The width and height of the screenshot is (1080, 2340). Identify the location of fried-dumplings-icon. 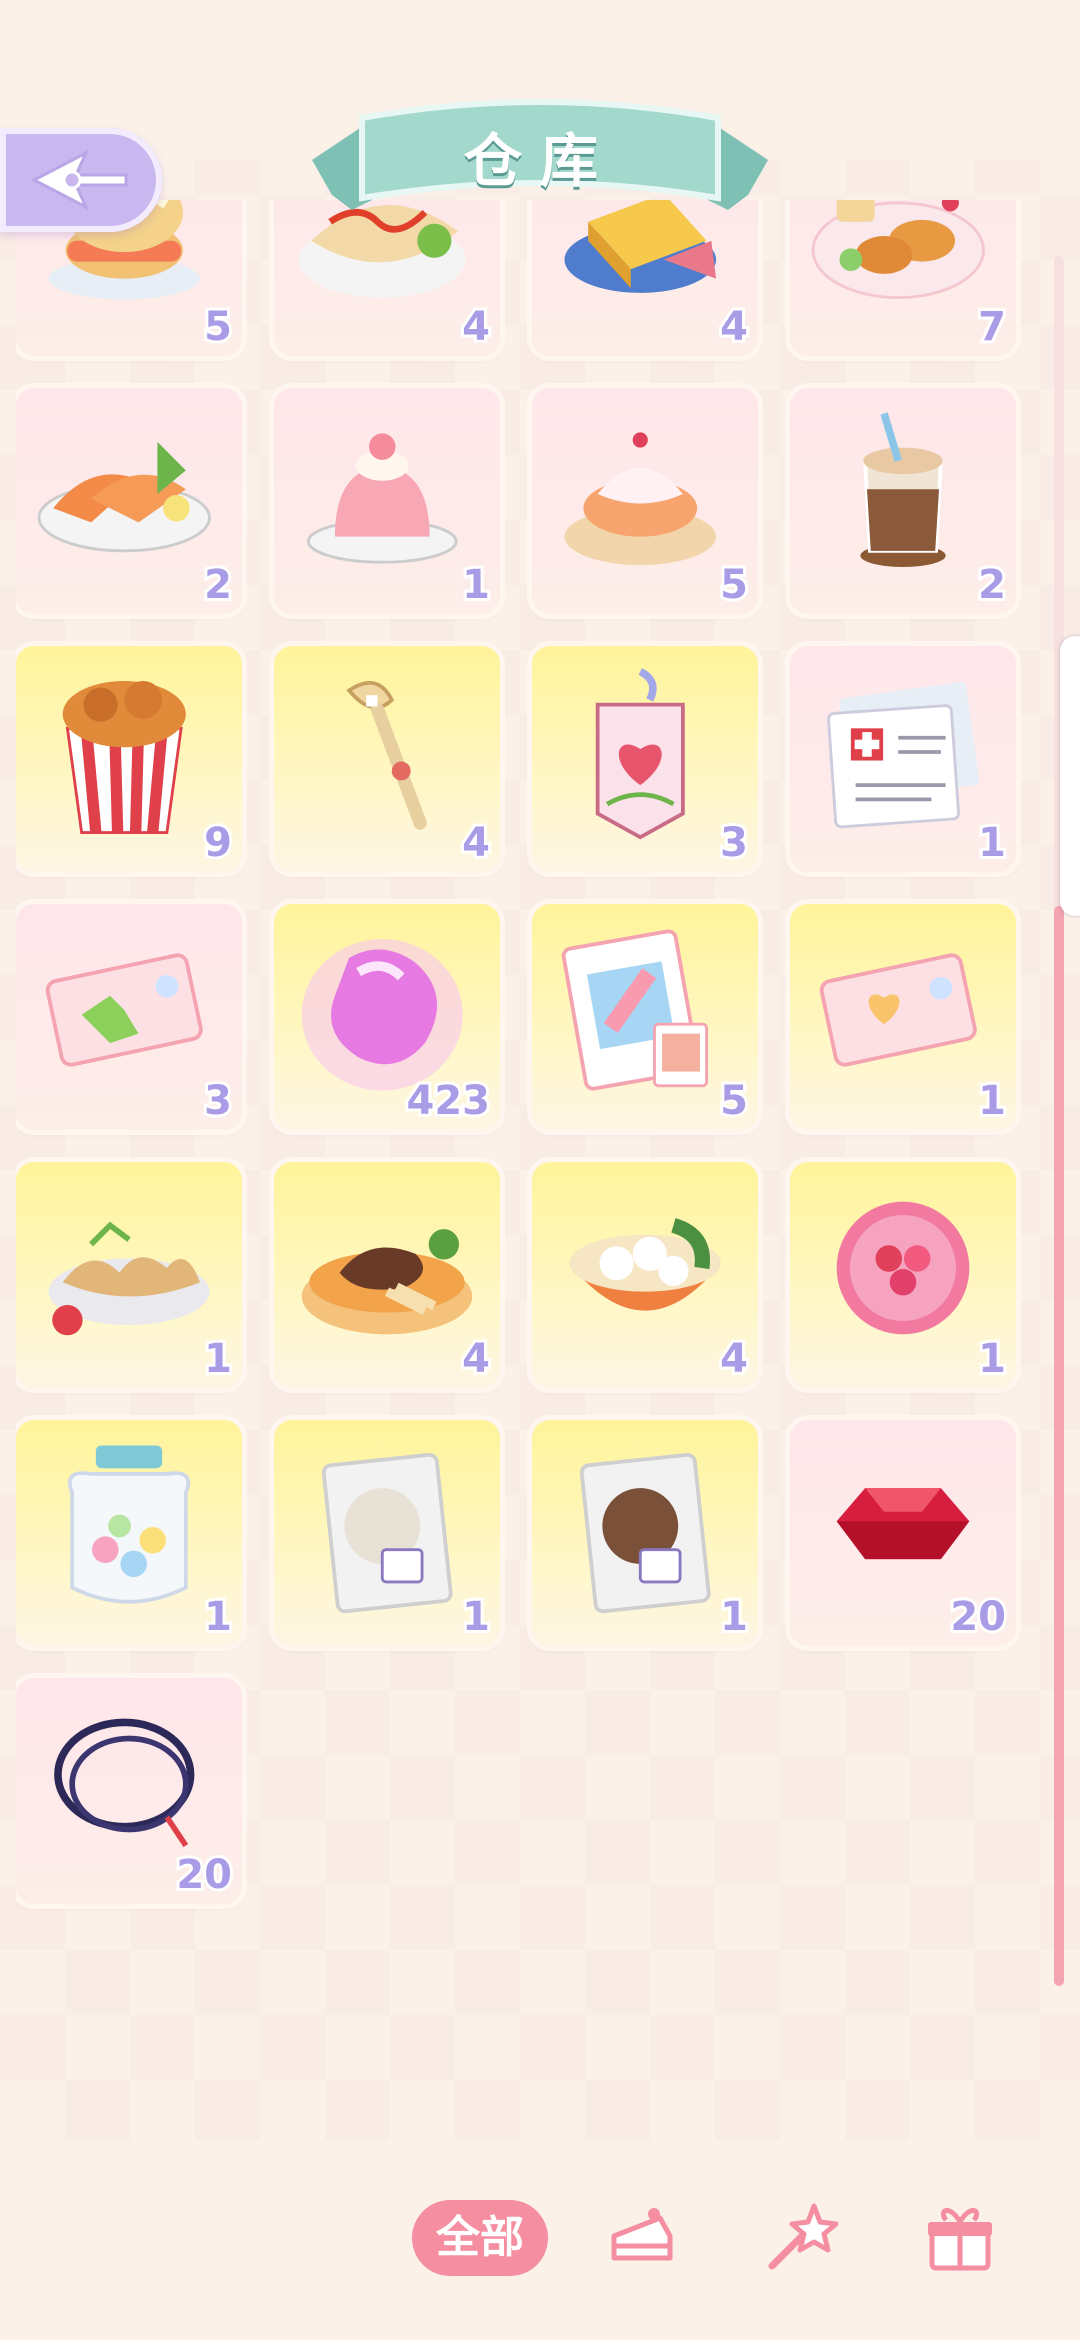
(129, 1278).